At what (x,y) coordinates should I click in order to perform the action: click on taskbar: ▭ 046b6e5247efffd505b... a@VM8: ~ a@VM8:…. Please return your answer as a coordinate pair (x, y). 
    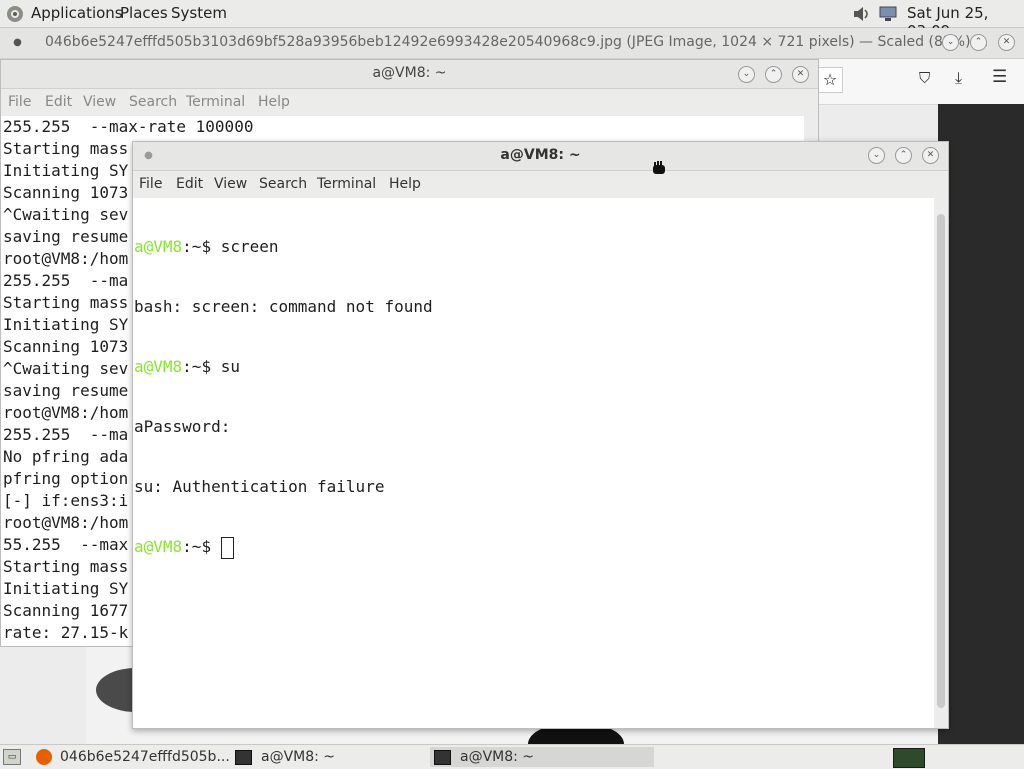
    Looking at the image, I should click on (512, 756).